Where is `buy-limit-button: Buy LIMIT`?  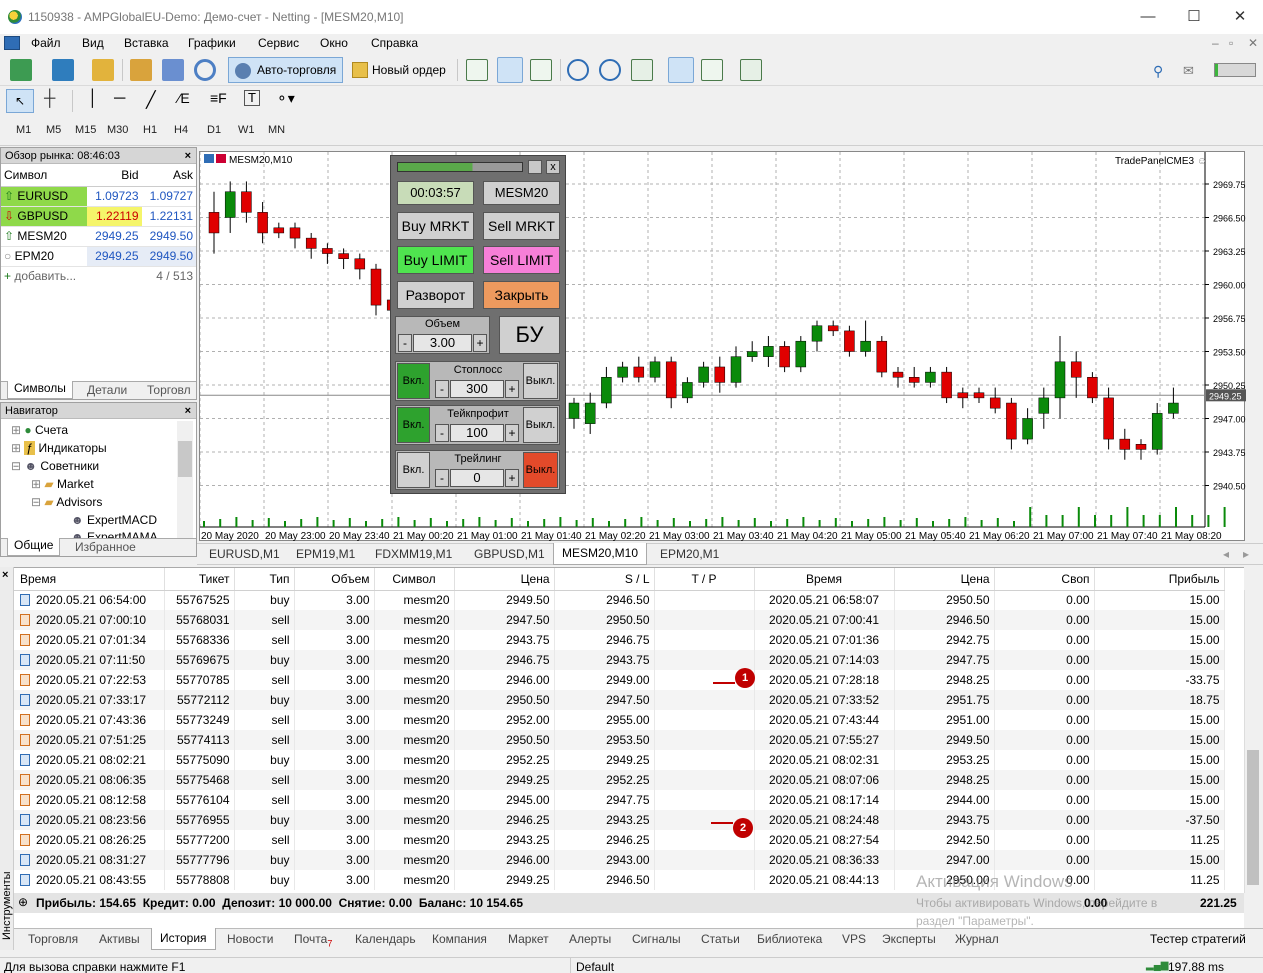
buy-limit-button: Buy LIMIT is located at coordinates (435, 260).